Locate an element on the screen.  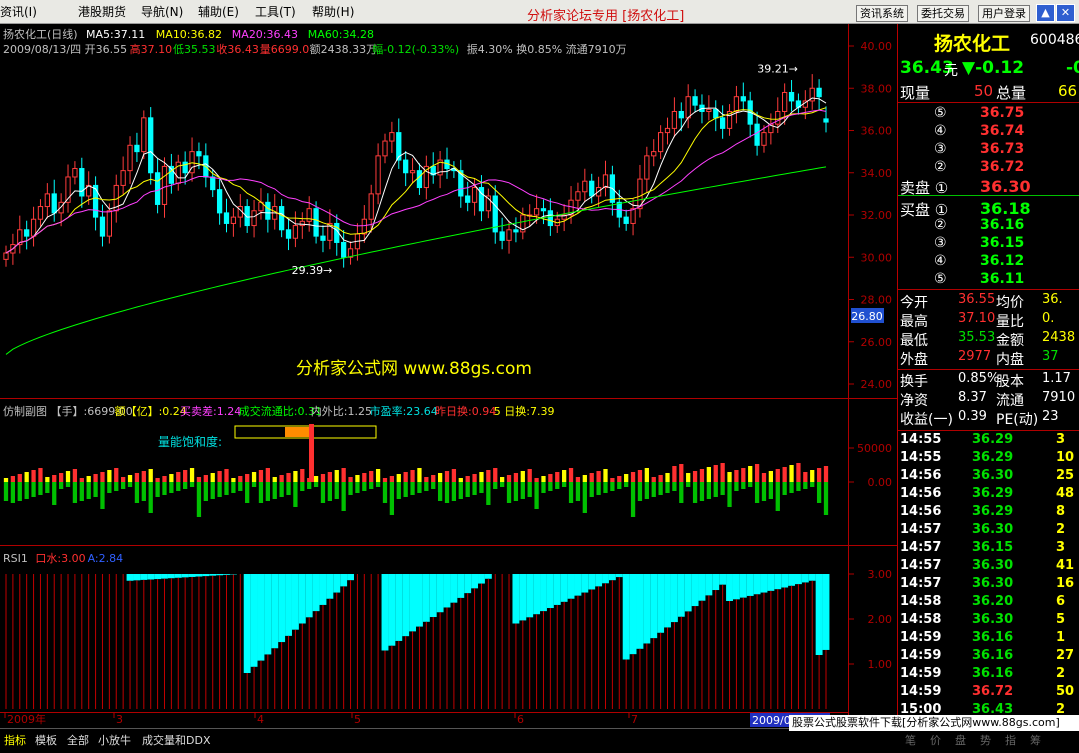
price-unit: 元 is located at coordinates (951, 71).